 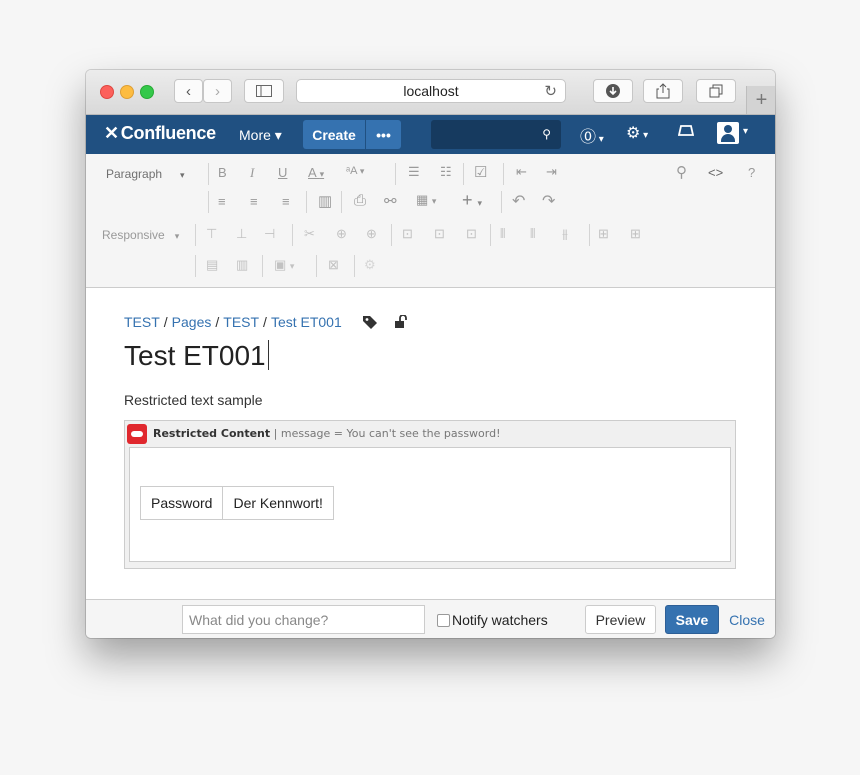 I want to click on create-button: Create, so click(x=334, y=134).